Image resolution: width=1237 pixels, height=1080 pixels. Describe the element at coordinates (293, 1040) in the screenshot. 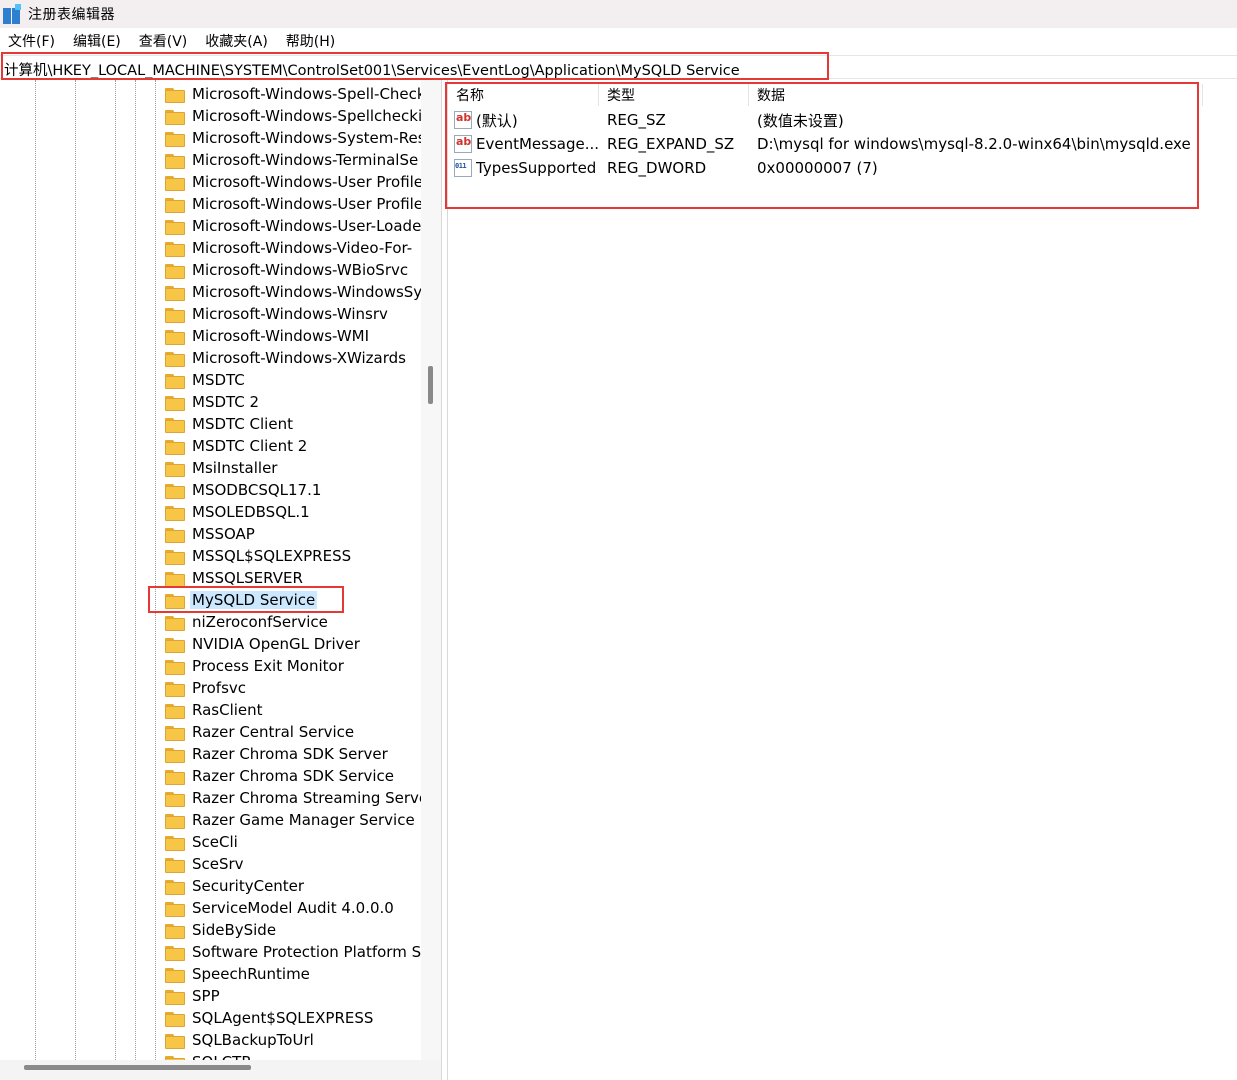

I see `tree-item: SQLBackupToUrl` at that location.